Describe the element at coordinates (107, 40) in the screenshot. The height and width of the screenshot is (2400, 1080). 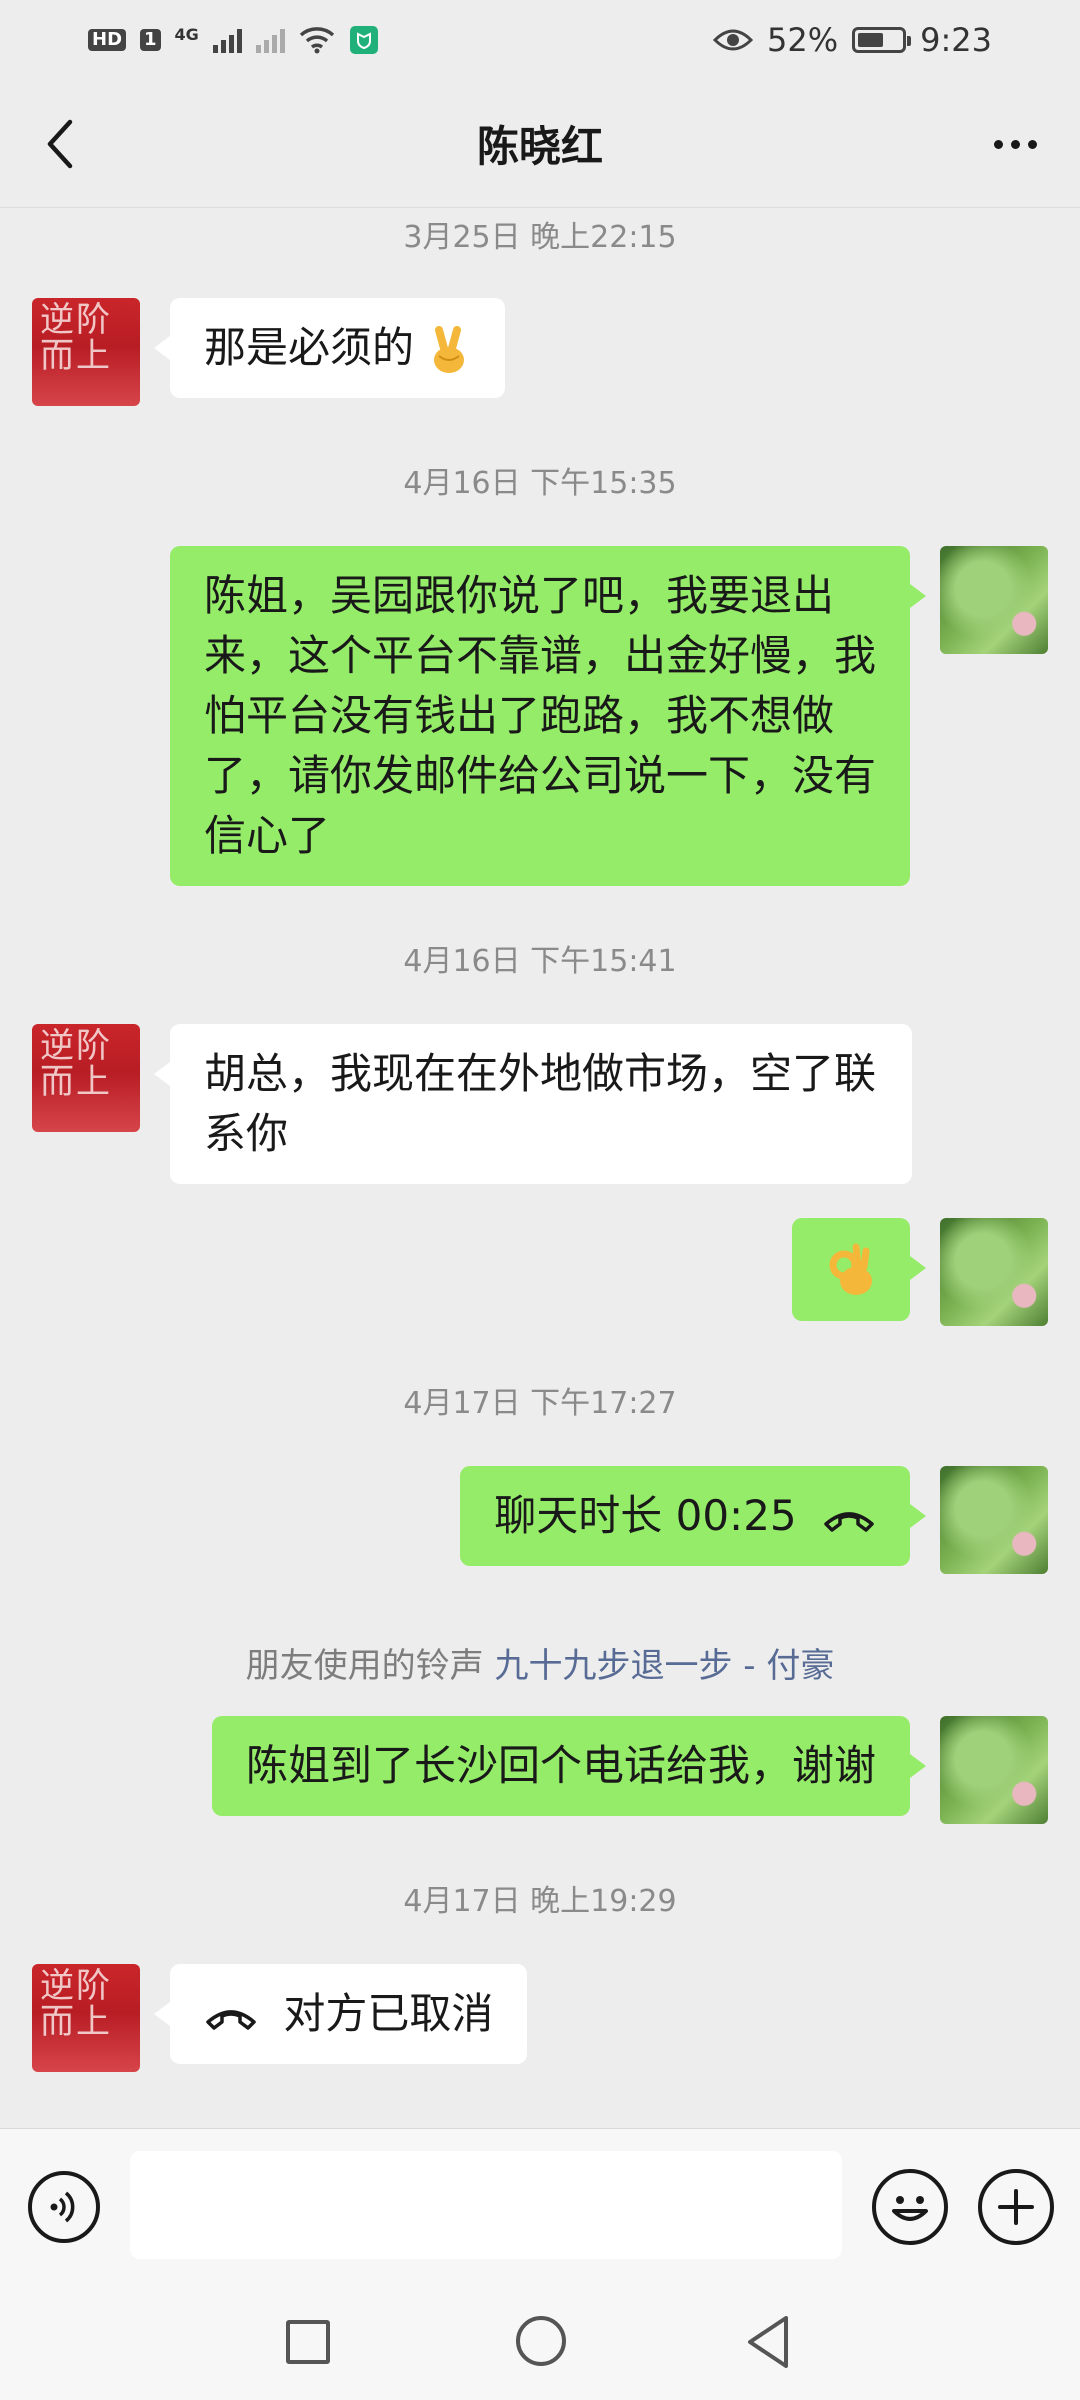
I see `hd-badge: HD` at that location.